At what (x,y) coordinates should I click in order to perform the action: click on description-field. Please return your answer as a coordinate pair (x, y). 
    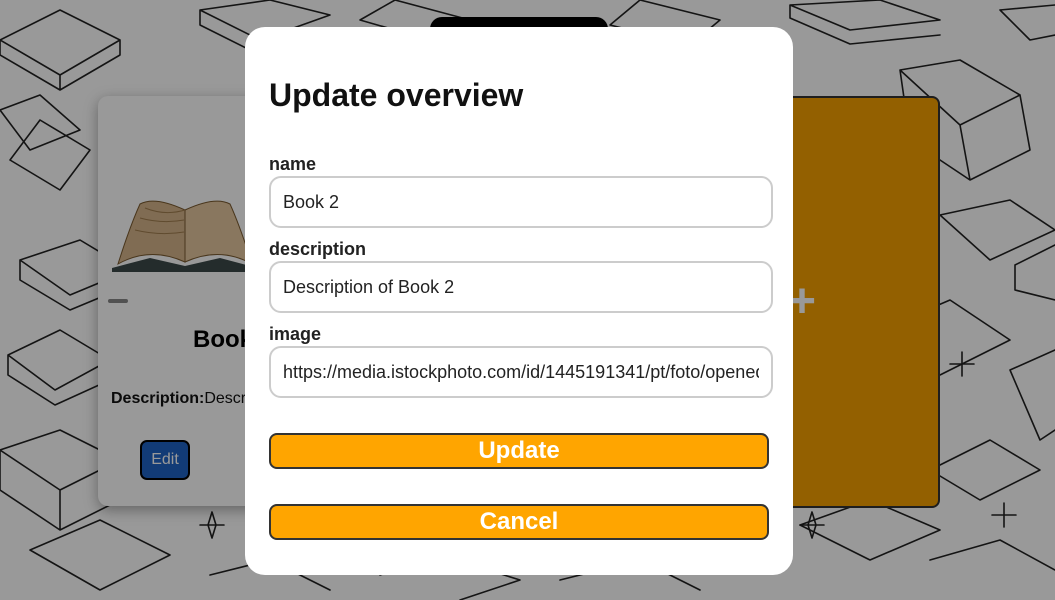
    Looking at the image, I should click on (521, 287).